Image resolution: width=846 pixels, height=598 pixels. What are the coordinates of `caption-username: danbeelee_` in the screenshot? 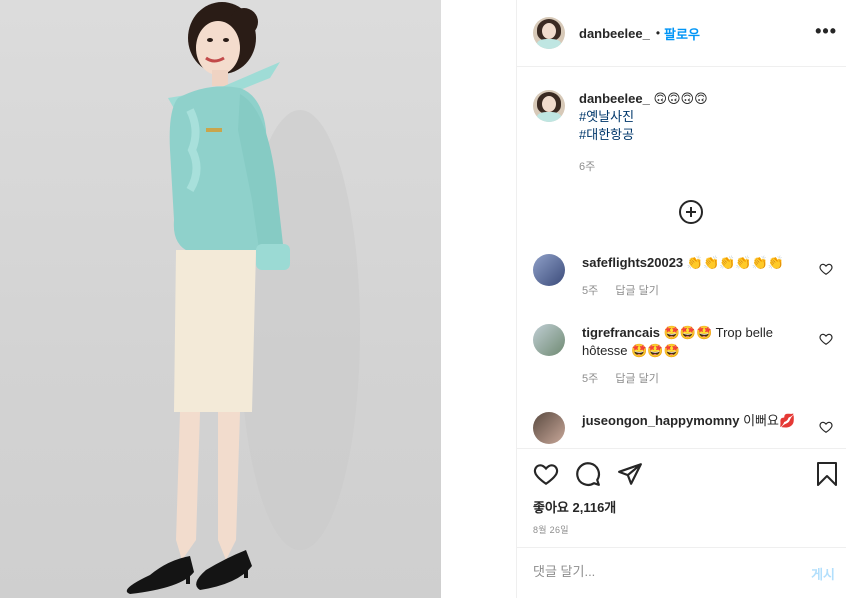 It's located at (614, 98).